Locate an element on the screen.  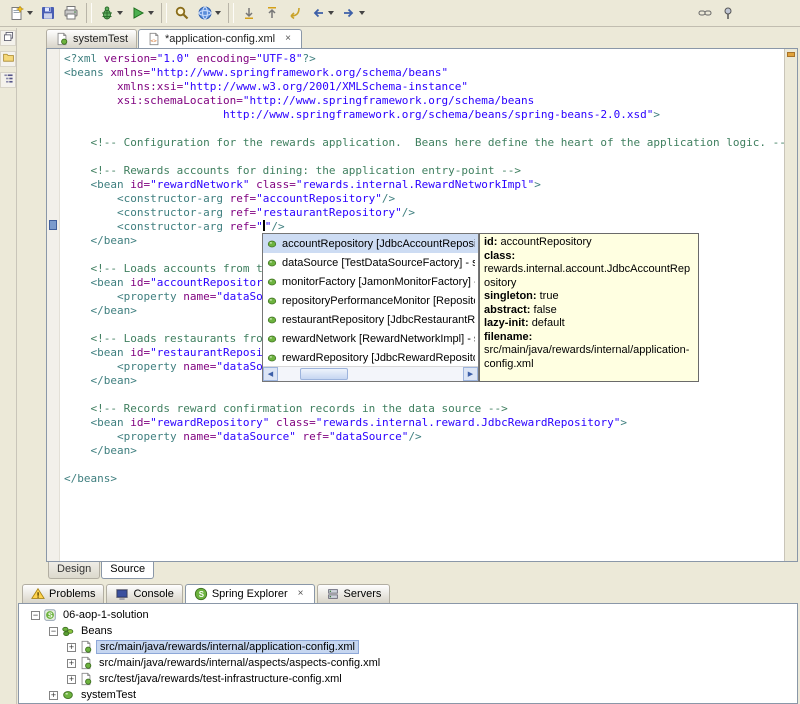
main-toolbar is located at coordinates (400, 13).